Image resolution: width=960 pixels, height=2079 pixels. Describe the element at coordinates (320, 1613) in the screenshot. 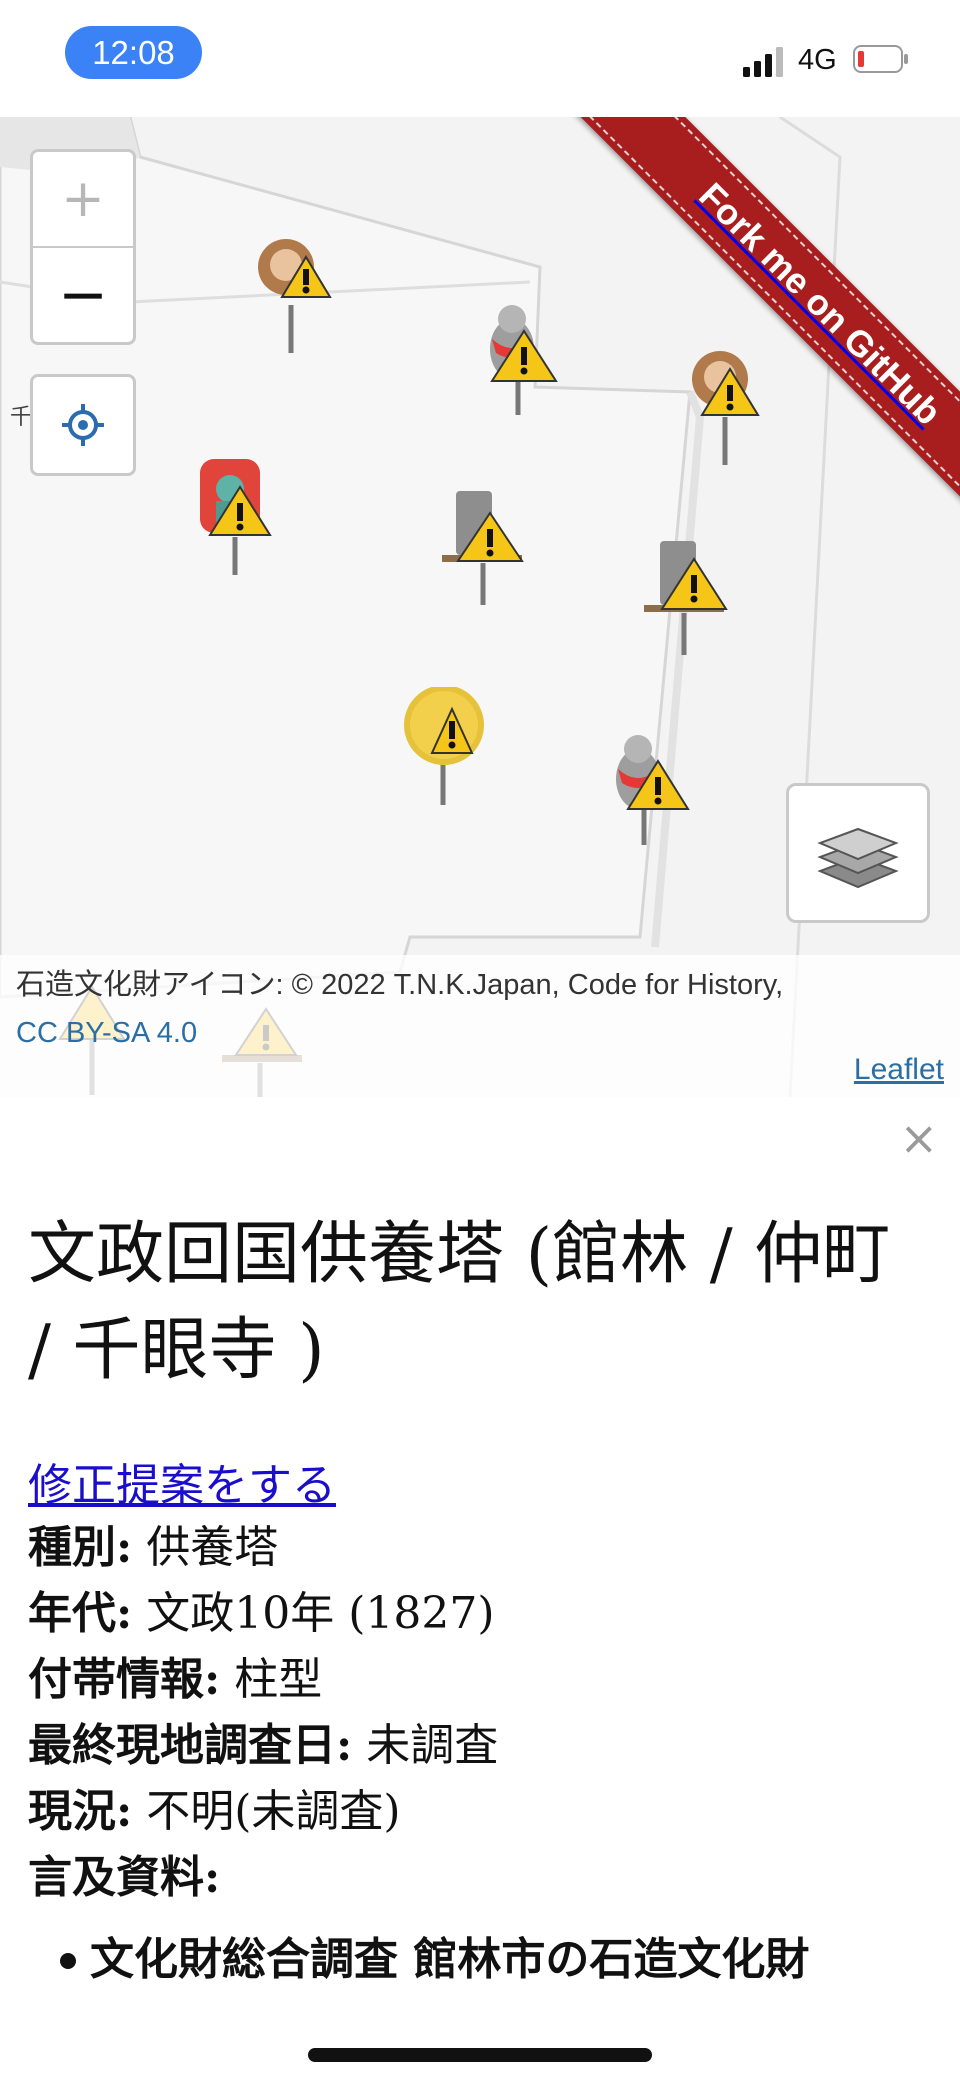

I see `field-value: 文政10年 (1827)` at that location.